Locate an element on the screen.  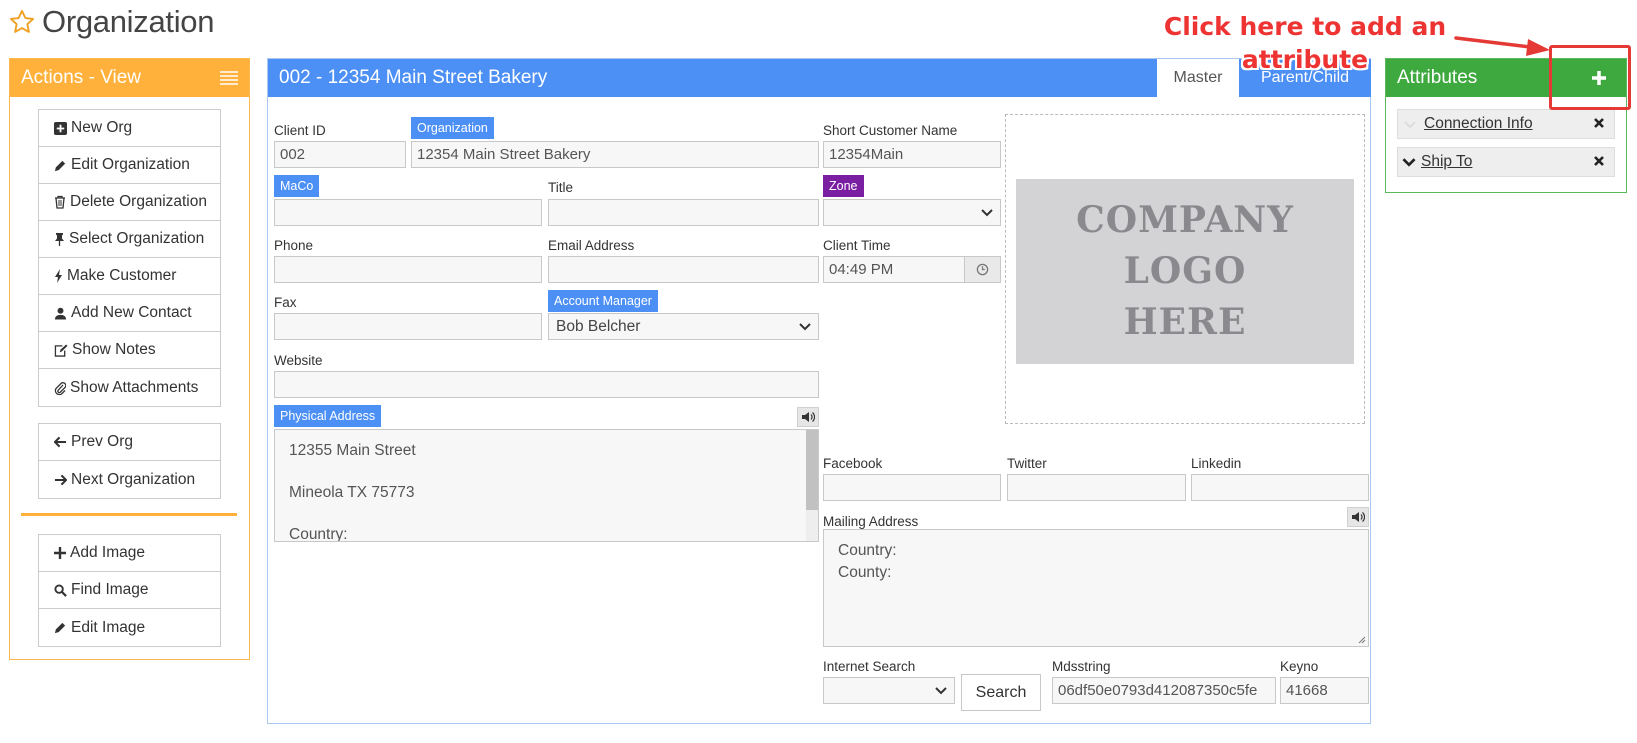
mdsstring-input: 06df50e0793d412087350c5fe is located at coordinates (1164, 690).